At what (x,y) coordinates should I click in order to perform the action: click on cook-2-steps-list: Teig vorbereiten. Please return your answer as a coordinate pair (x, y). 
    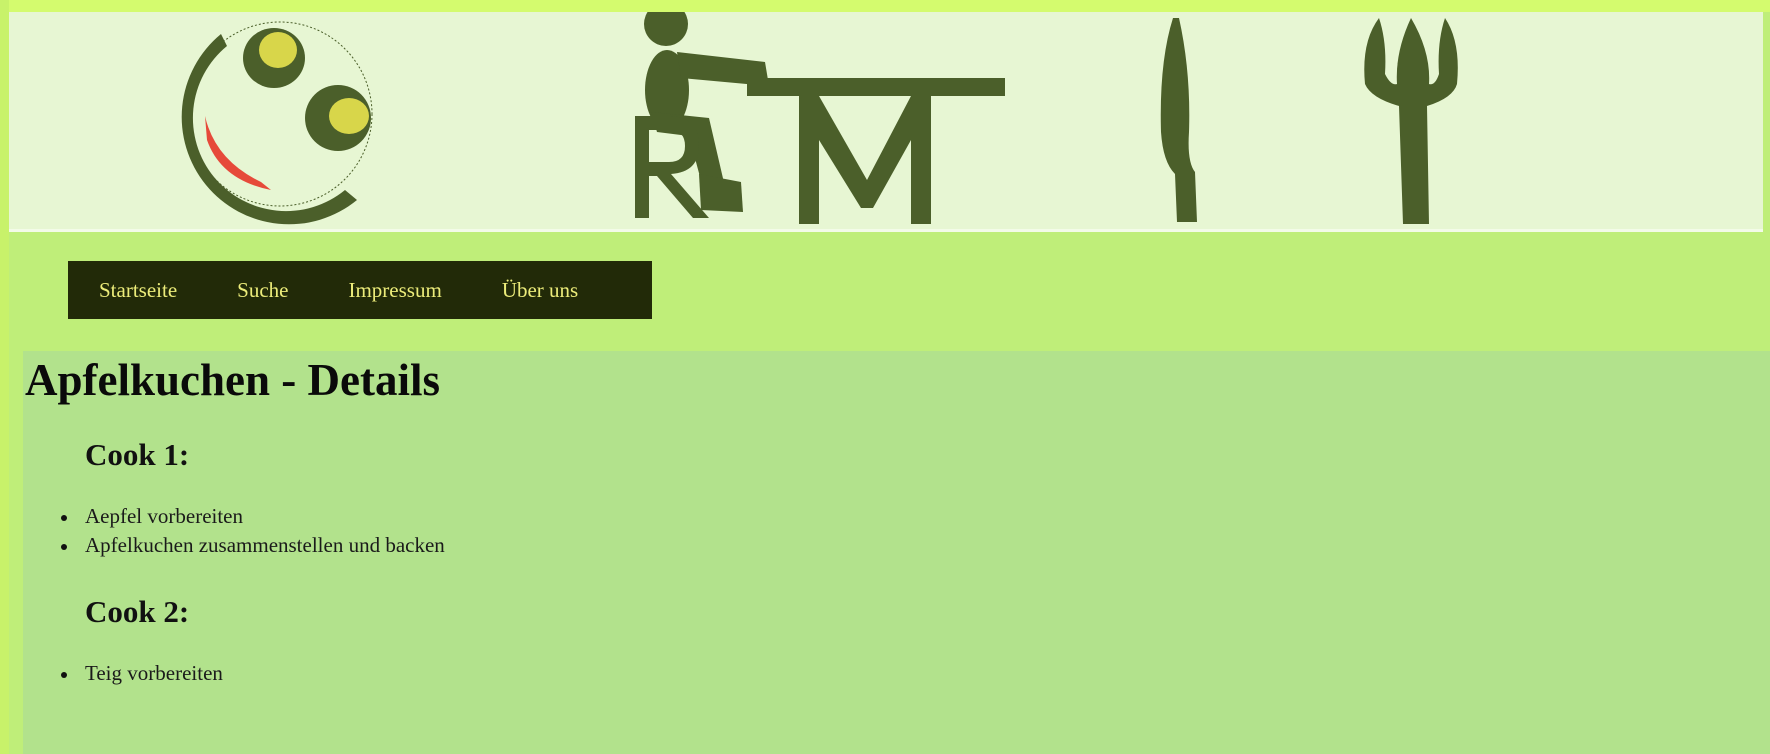
    Looking at the image, I should click on (142, 673).